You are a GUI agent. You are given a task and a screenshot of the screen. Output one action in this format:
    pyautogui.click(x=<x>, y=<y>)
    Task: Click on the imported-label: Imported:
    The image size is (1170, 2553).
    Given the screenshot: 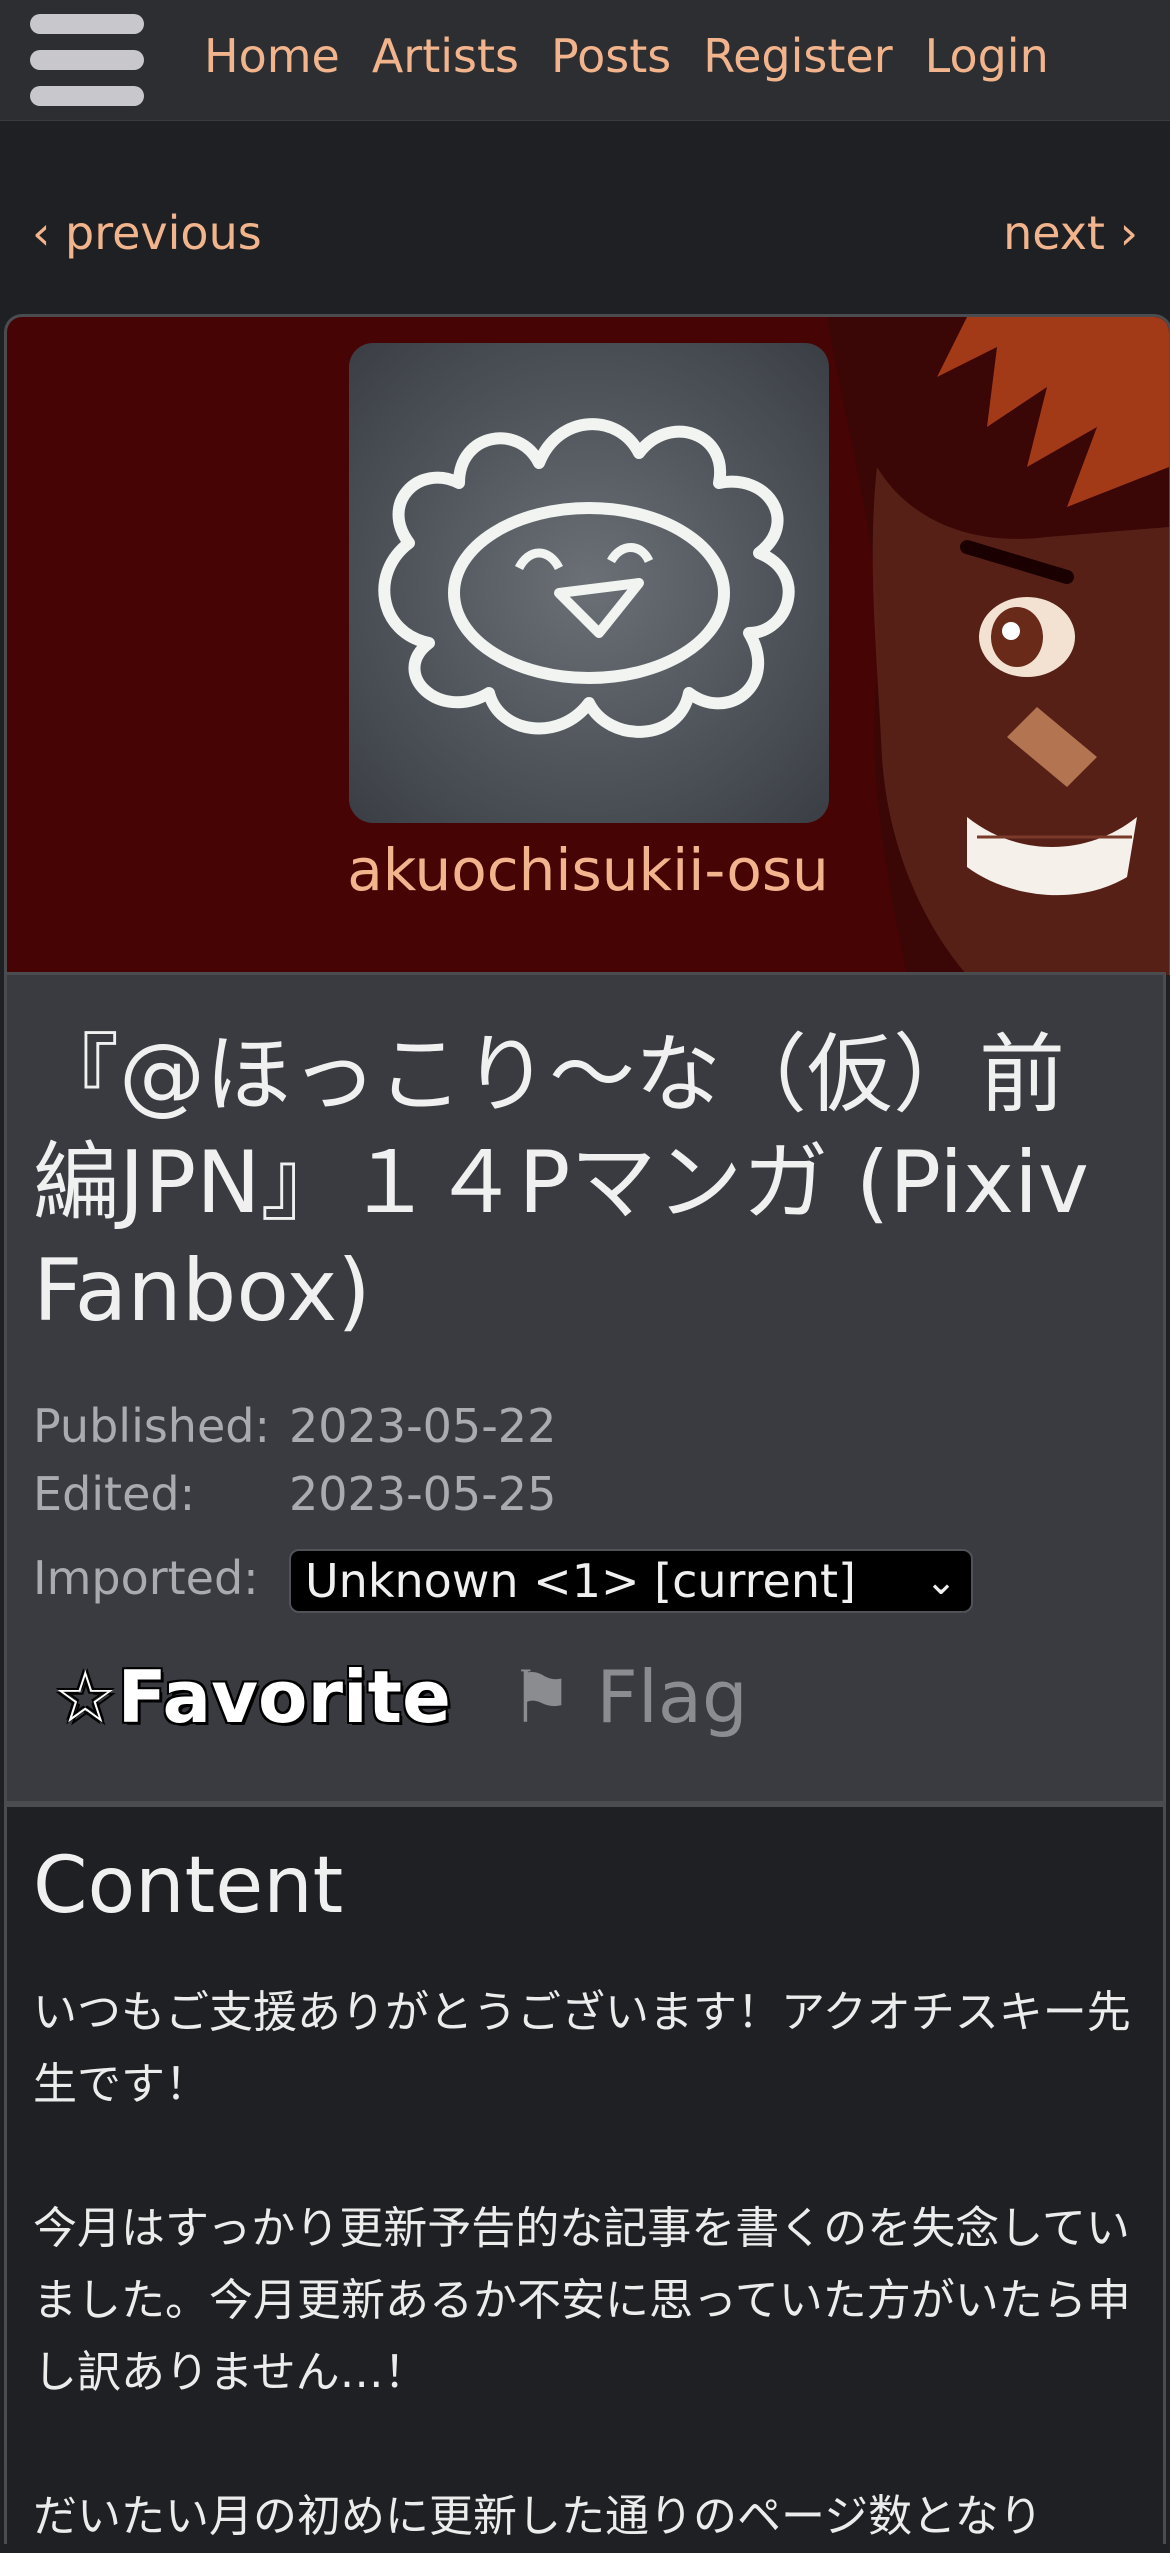 What is the action you would take?
    pyautogui.click(x=146, y=1578)
    